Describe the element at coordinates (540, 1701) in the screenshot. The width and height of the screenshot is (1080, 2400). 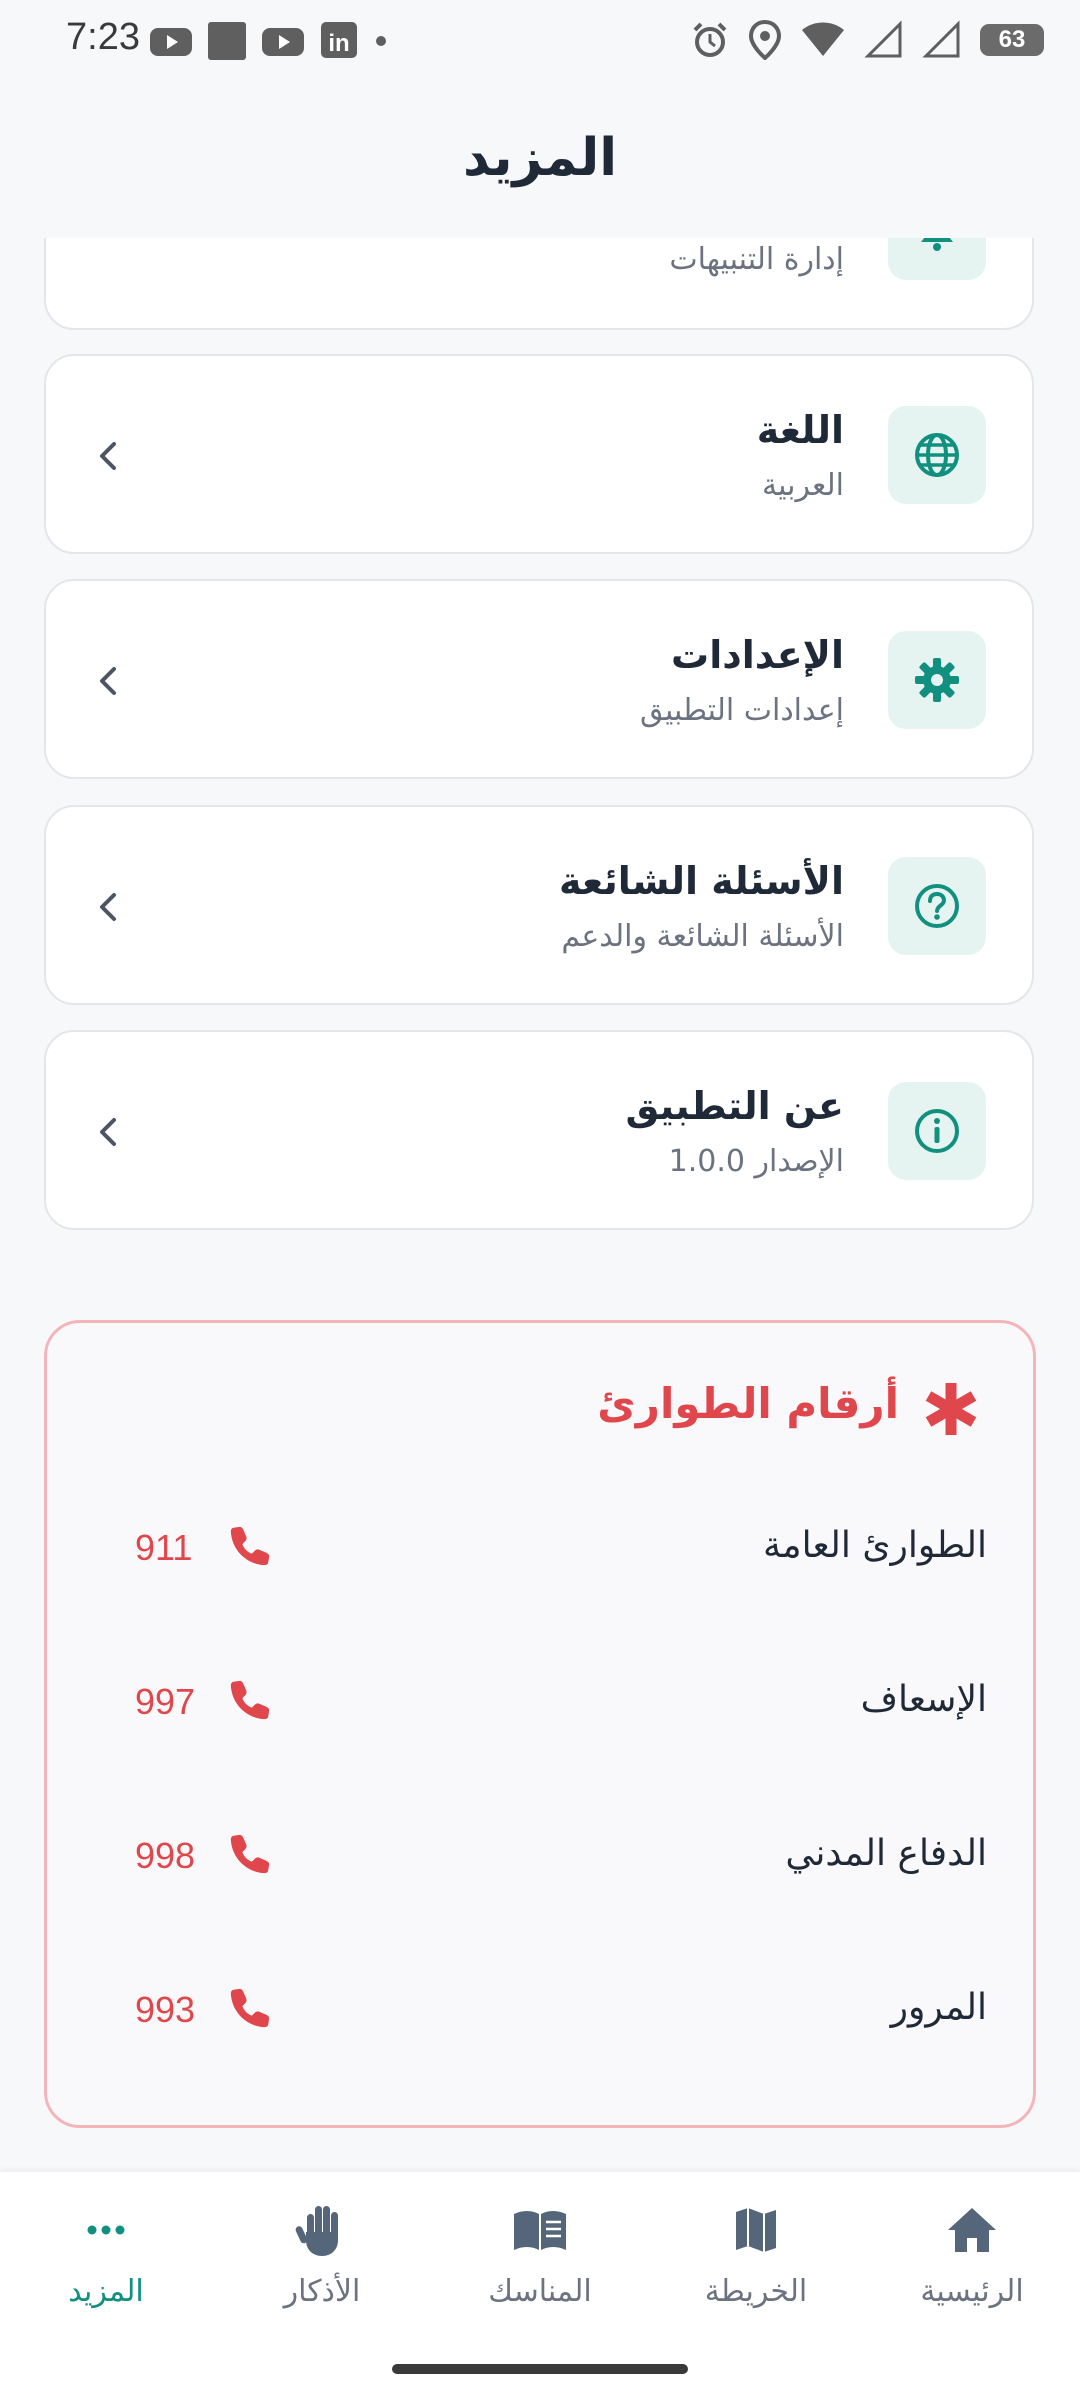
I see `emergency-contact-row: الإسعاف 997` at that location.